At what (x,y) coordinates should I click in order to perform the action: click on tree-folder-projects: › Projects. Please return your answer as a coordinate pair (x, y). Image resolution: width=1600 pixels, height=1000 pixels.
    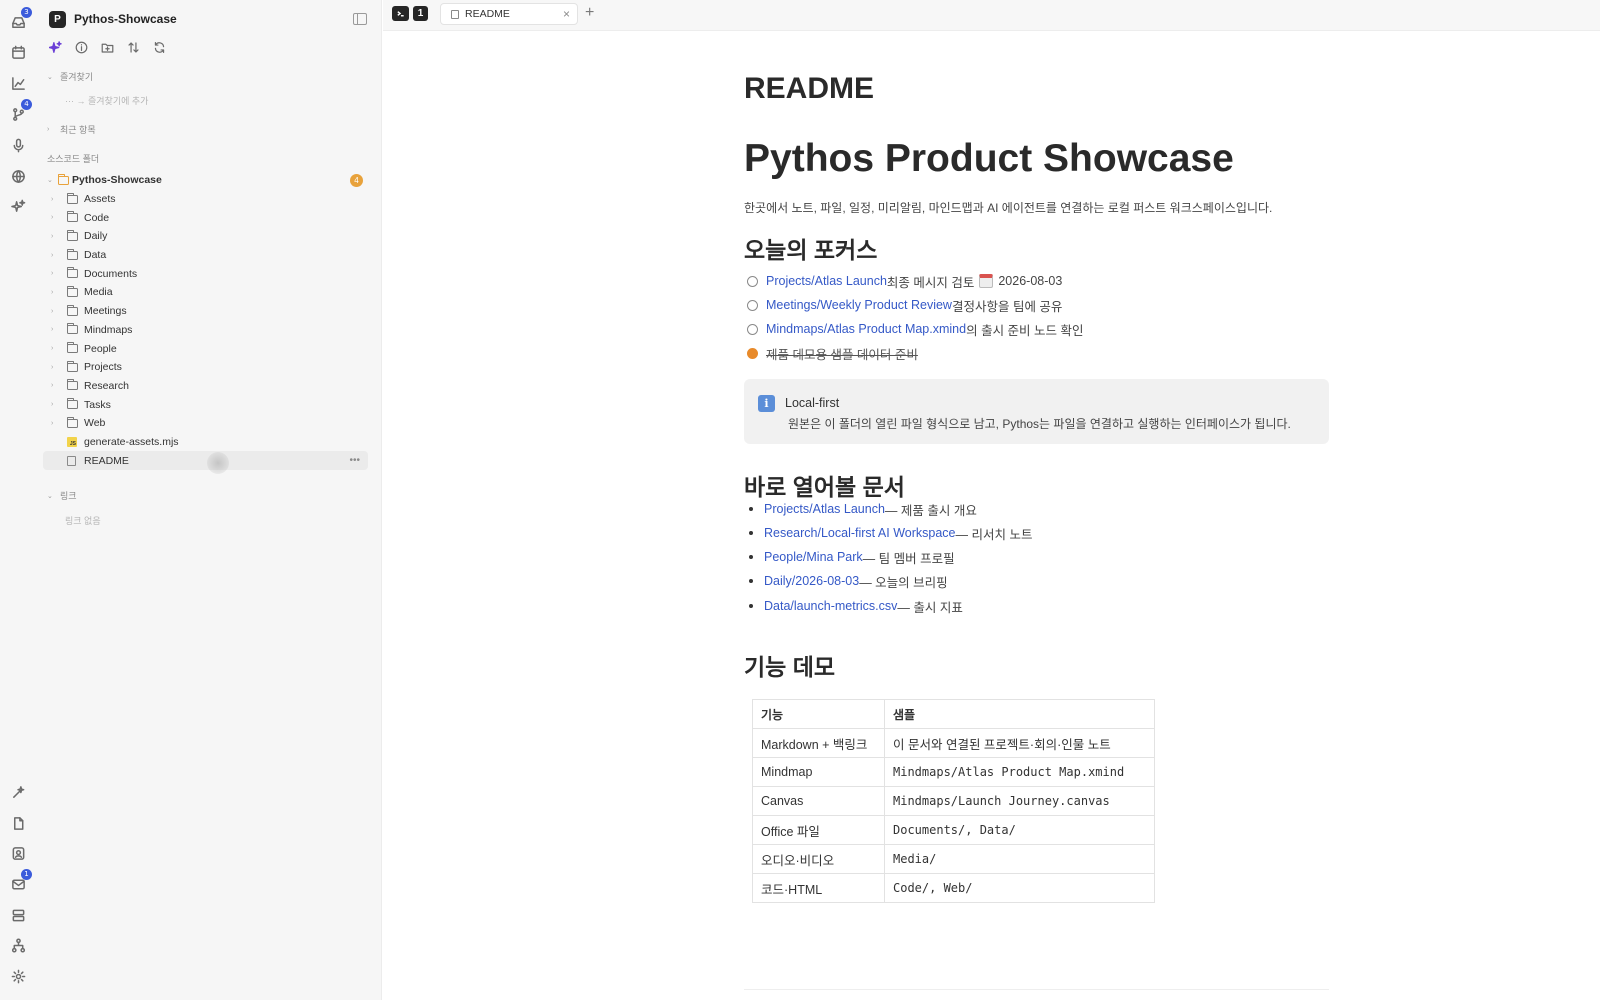
    Looking at the image, I should click on (205, 367).